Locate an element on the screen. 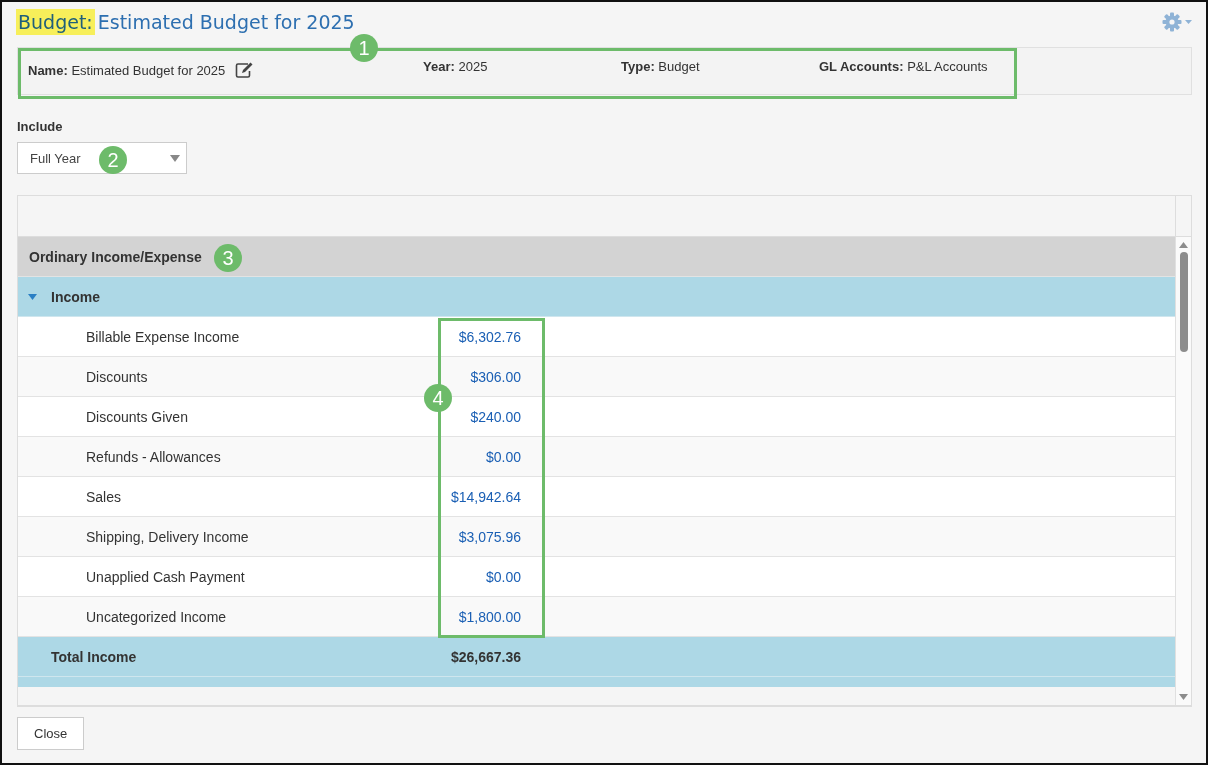 Image resolution: width=1208 pixels, height=765 pixels. account-name: Billable Expense Income is located at coordinates (163, 336).